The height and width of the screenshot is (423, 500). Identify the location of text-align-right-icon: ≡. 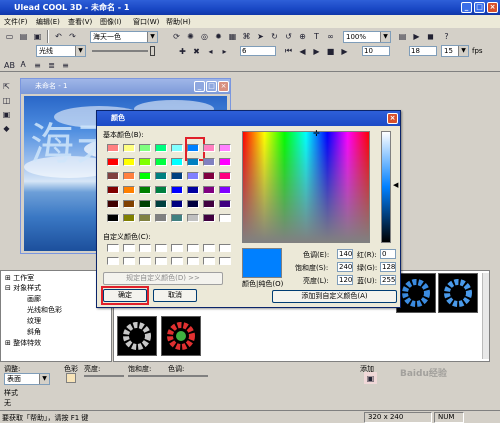
(65, 65).